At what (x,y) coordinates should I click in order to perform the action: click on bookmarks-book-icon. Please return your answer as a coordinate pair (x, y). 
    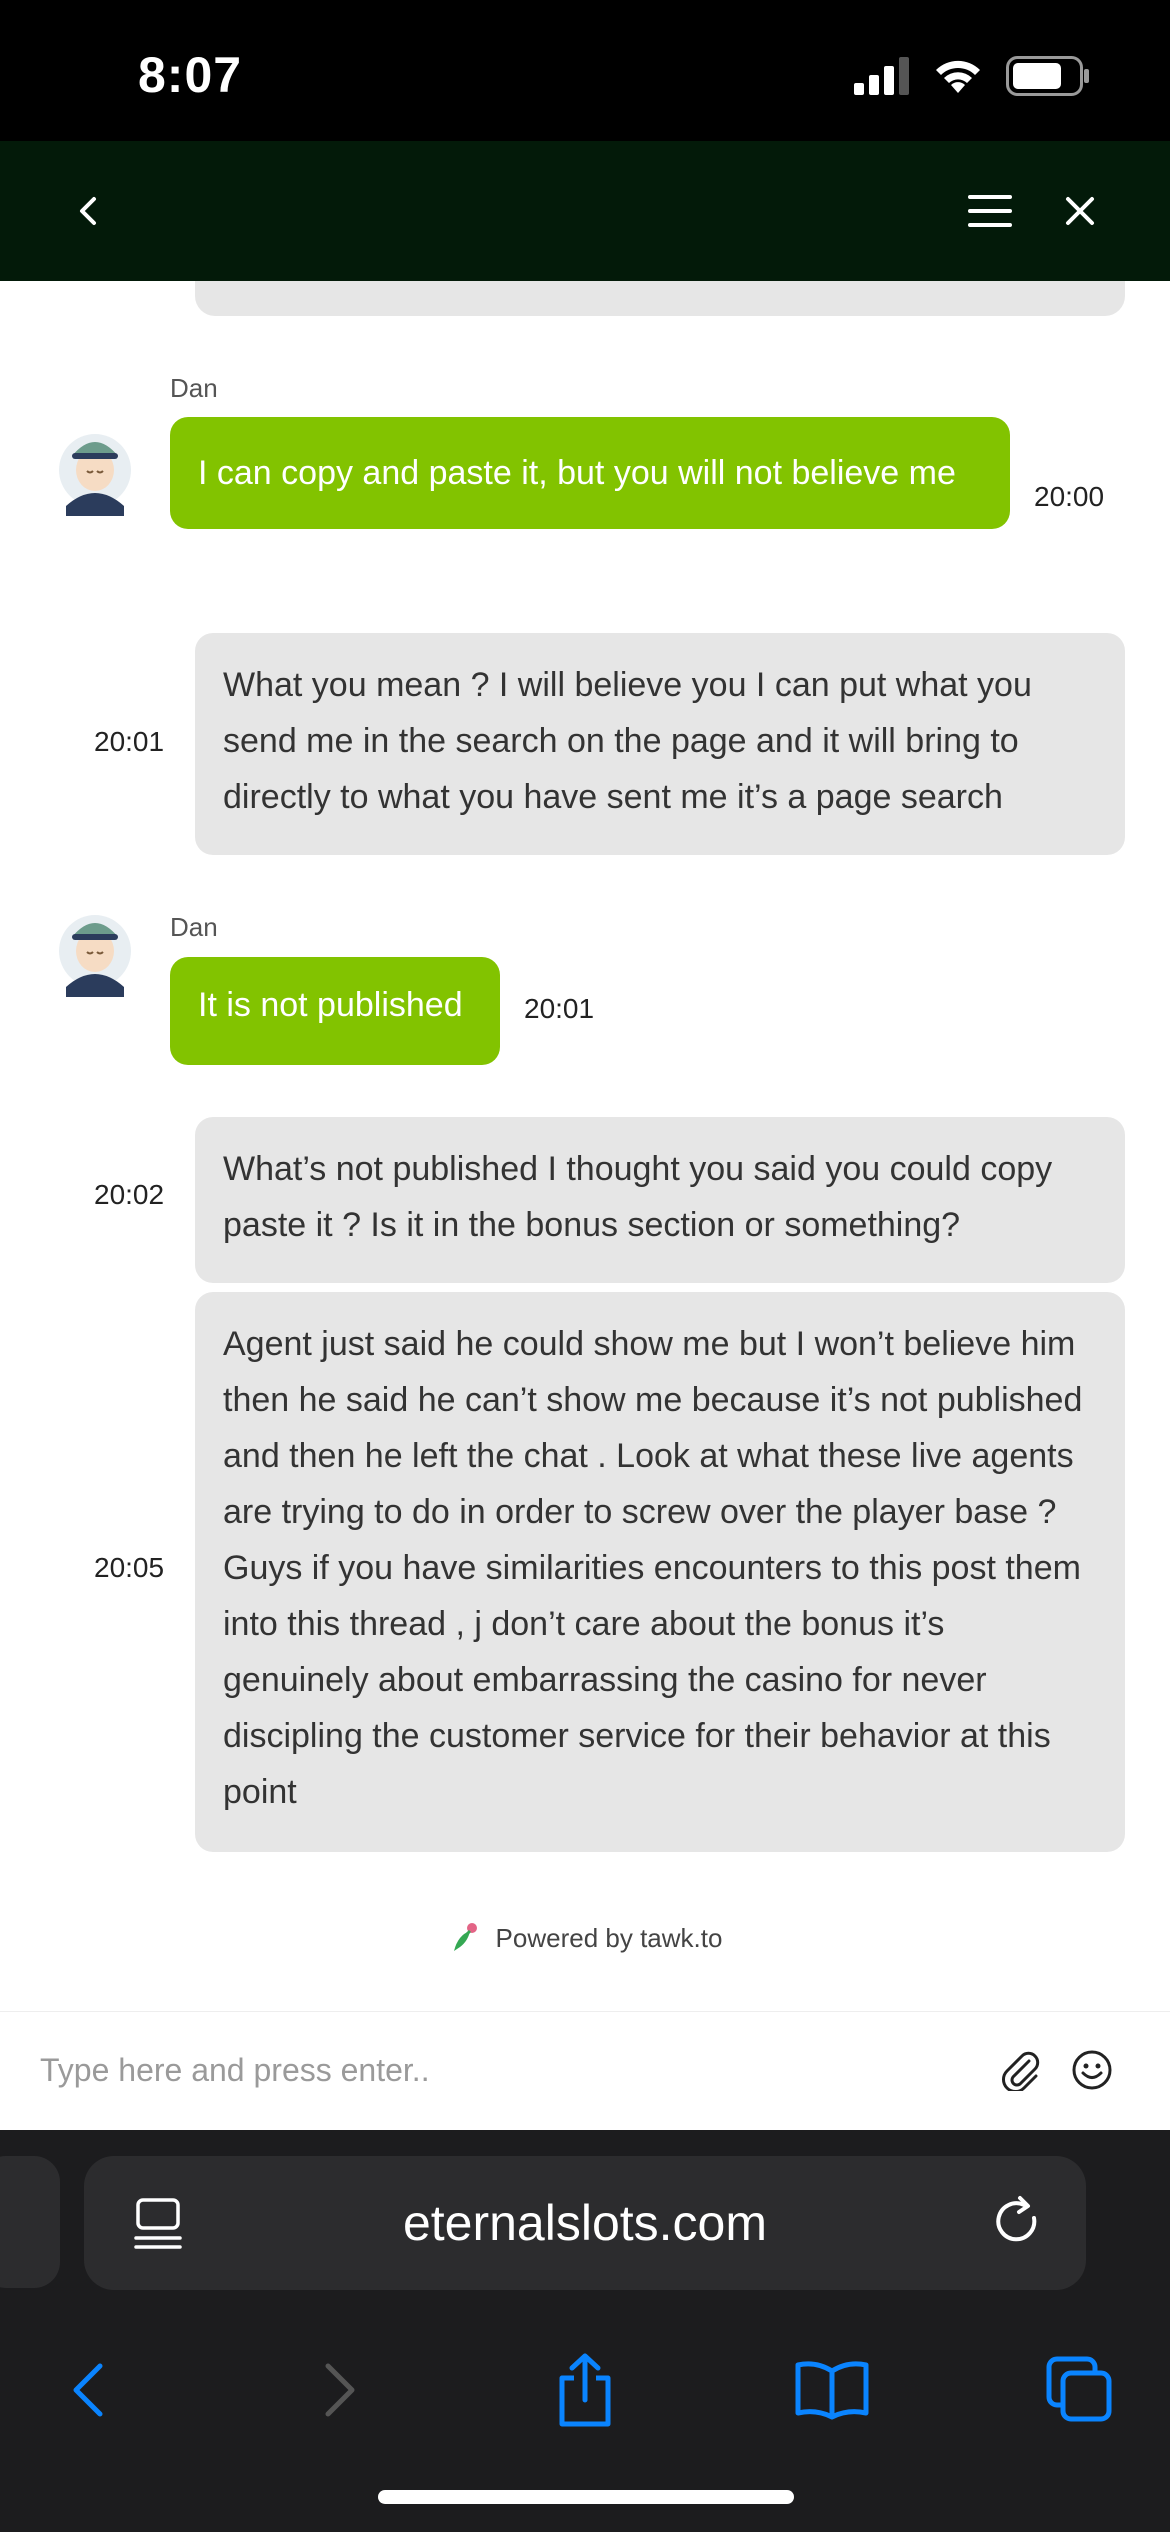
    Looking at the image, I should click on (832, 2390).